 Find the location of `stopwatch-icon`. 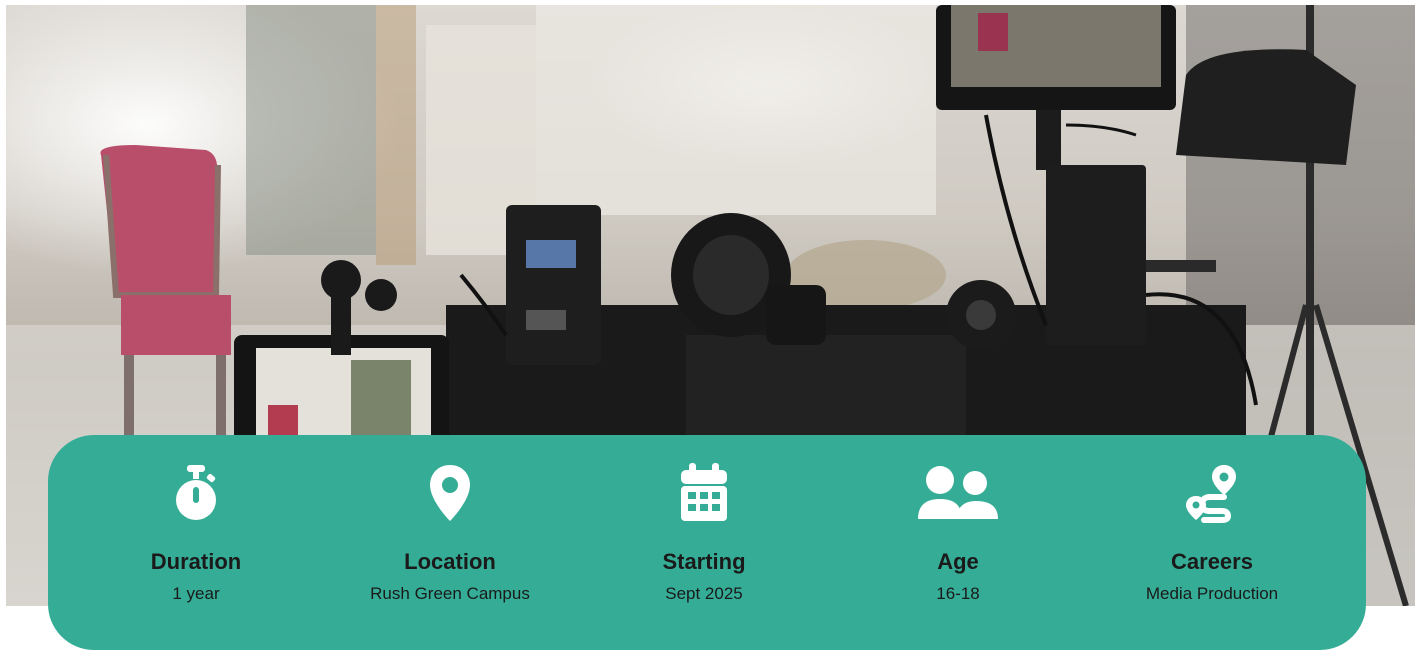

stopwatch-icon is located at coordinates (196, 493).